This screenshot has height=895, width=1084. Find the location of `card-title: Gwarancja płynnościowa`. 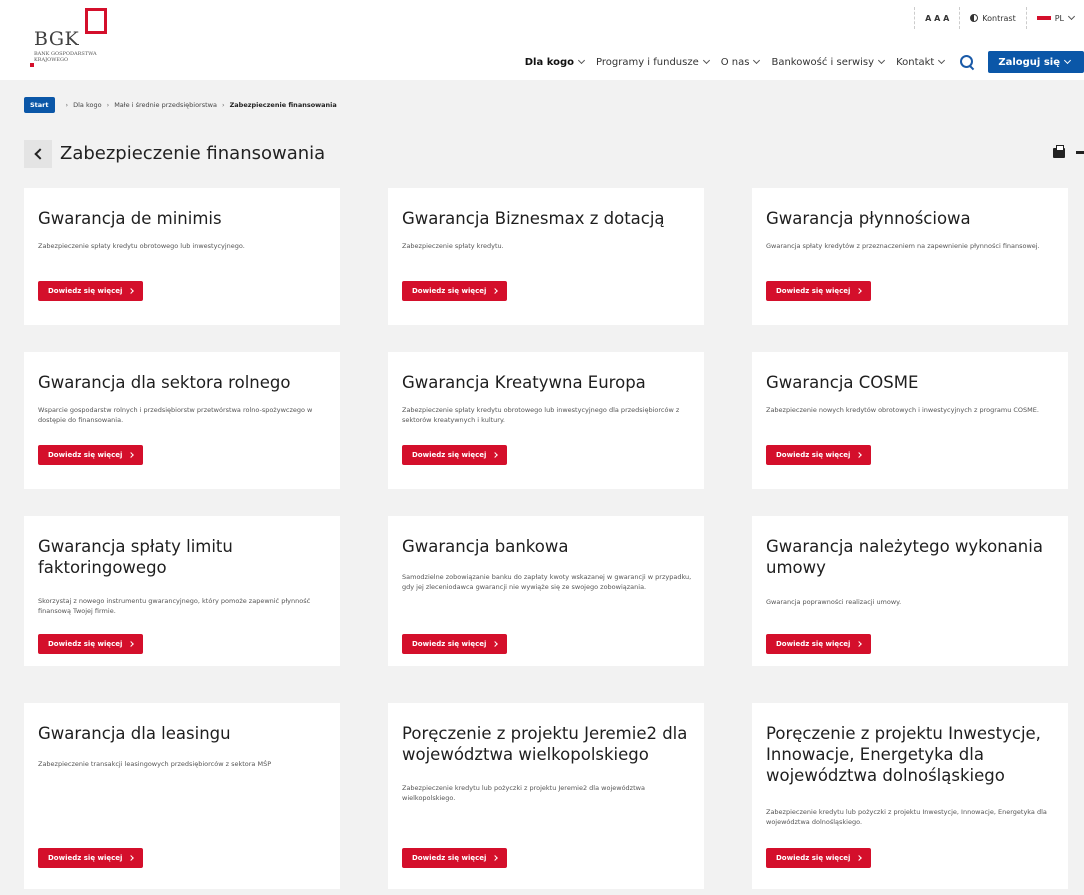

card-title: Gwarancja płynnościowa is located at coordinates (868, 218).